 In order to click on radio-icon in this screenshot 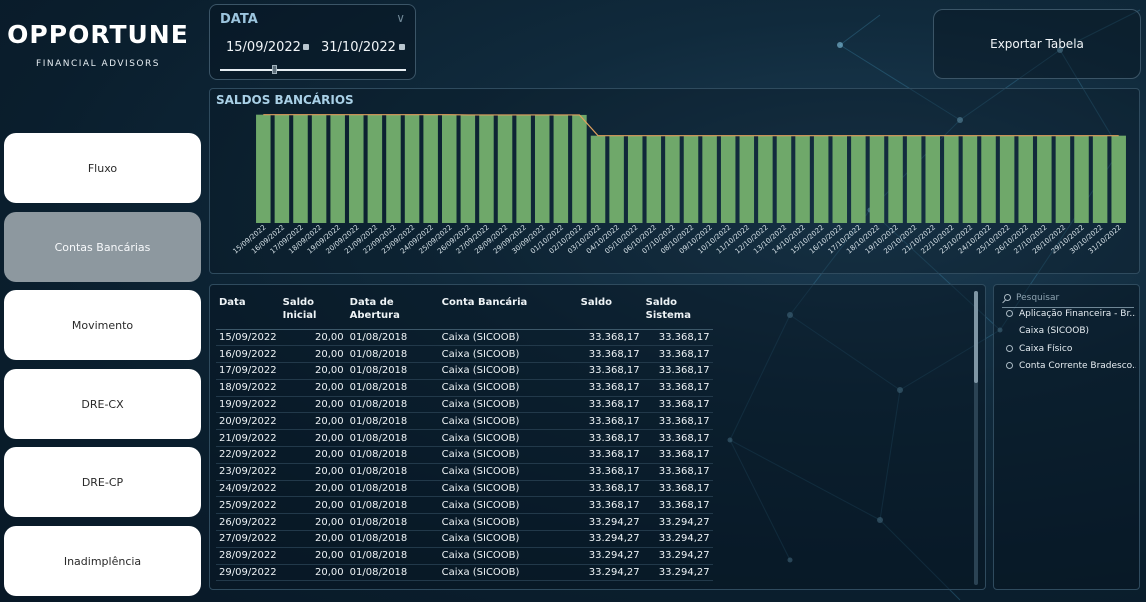, I will do `click(1009, 348)`.